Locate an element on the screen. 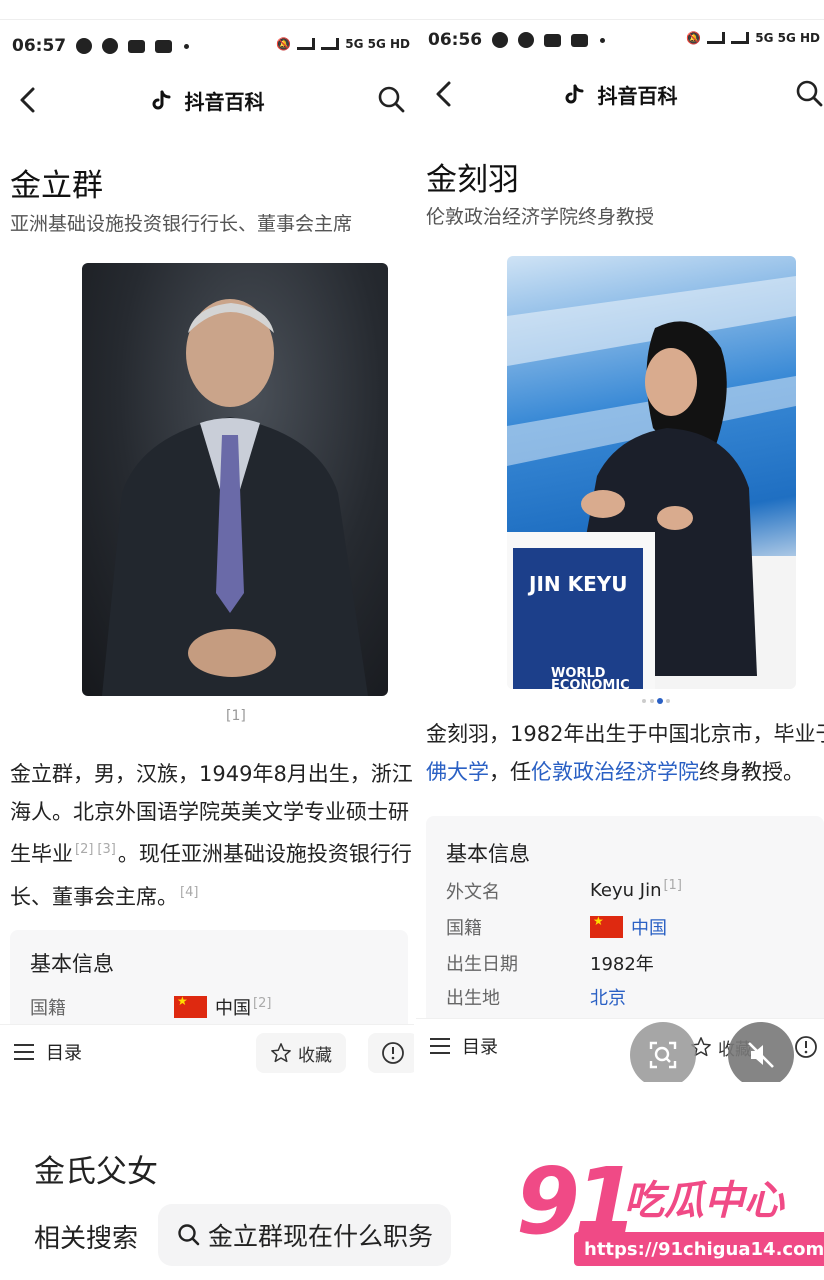  info-row-birth-date: 出生日期 1982年 is located at coordinates (635, 965).